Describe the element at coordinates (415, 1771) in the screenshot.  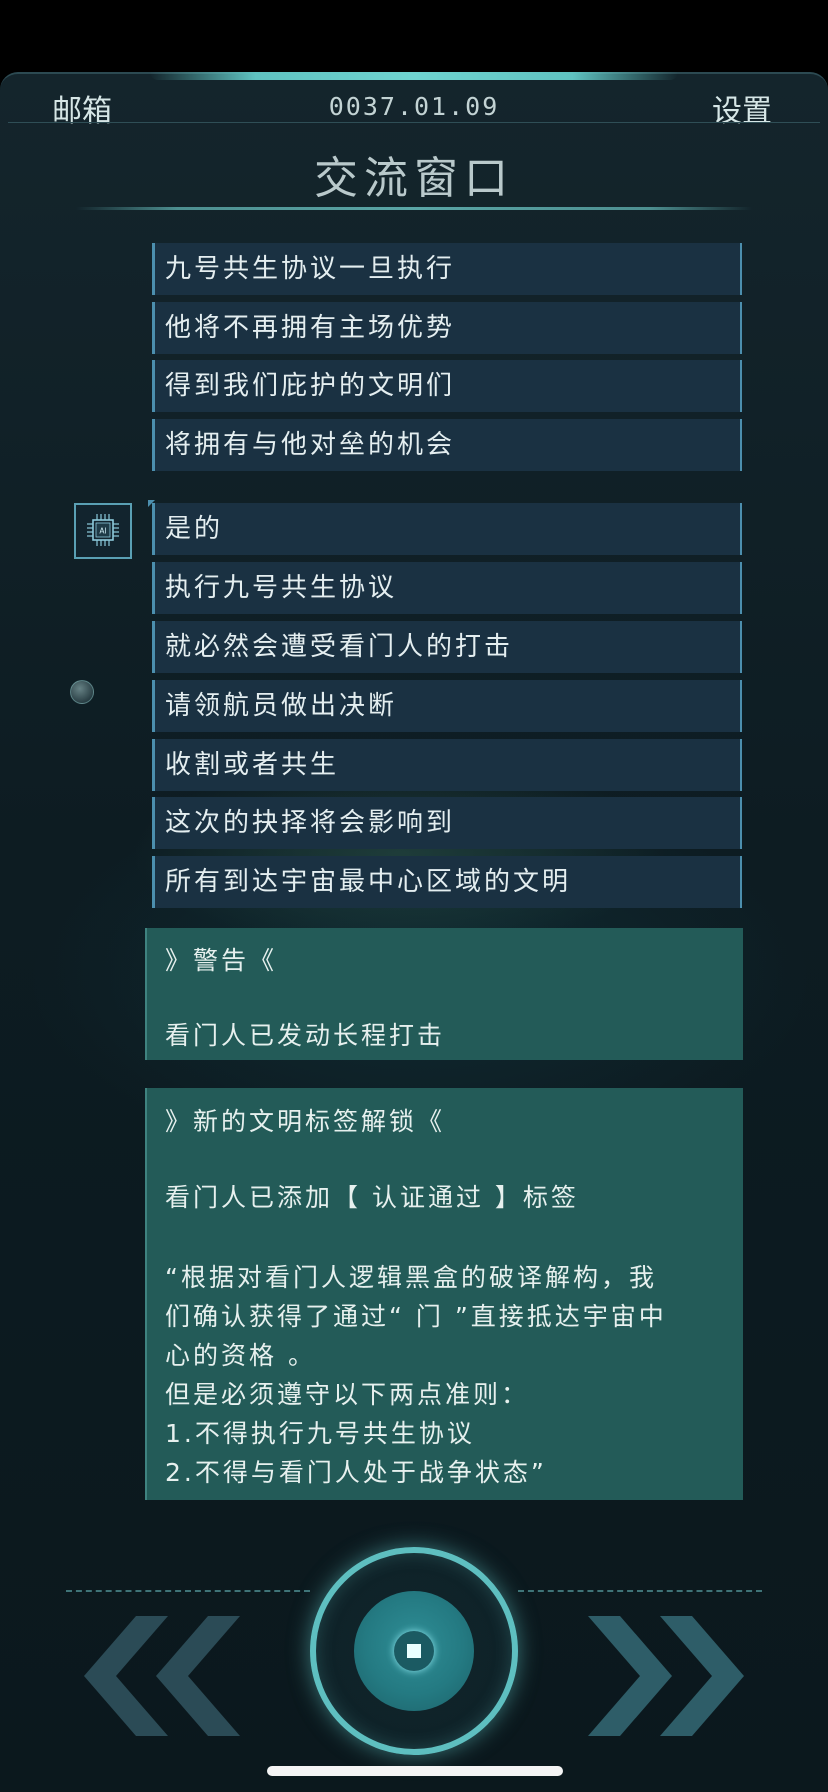
I see `home-indicator` at that location.